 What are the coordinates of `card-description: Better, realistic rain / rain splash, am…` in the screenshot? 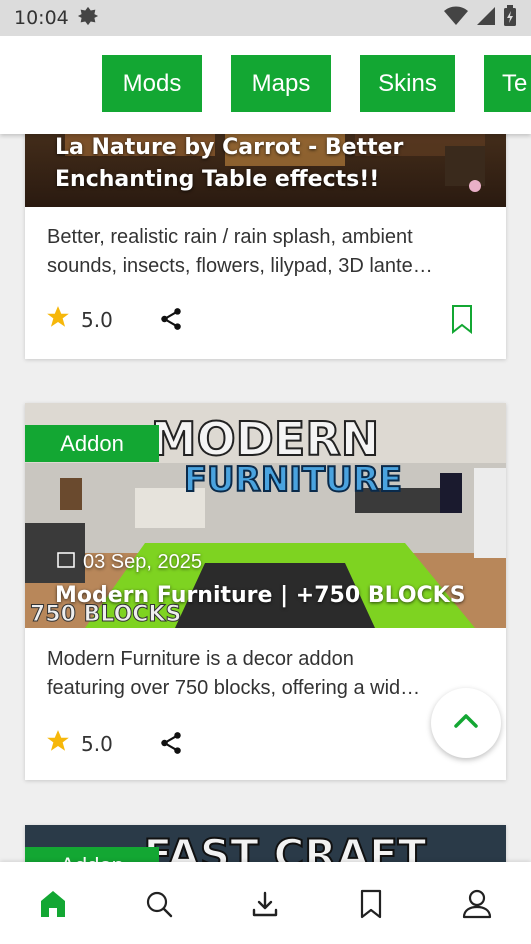 It's located at (267, 252).